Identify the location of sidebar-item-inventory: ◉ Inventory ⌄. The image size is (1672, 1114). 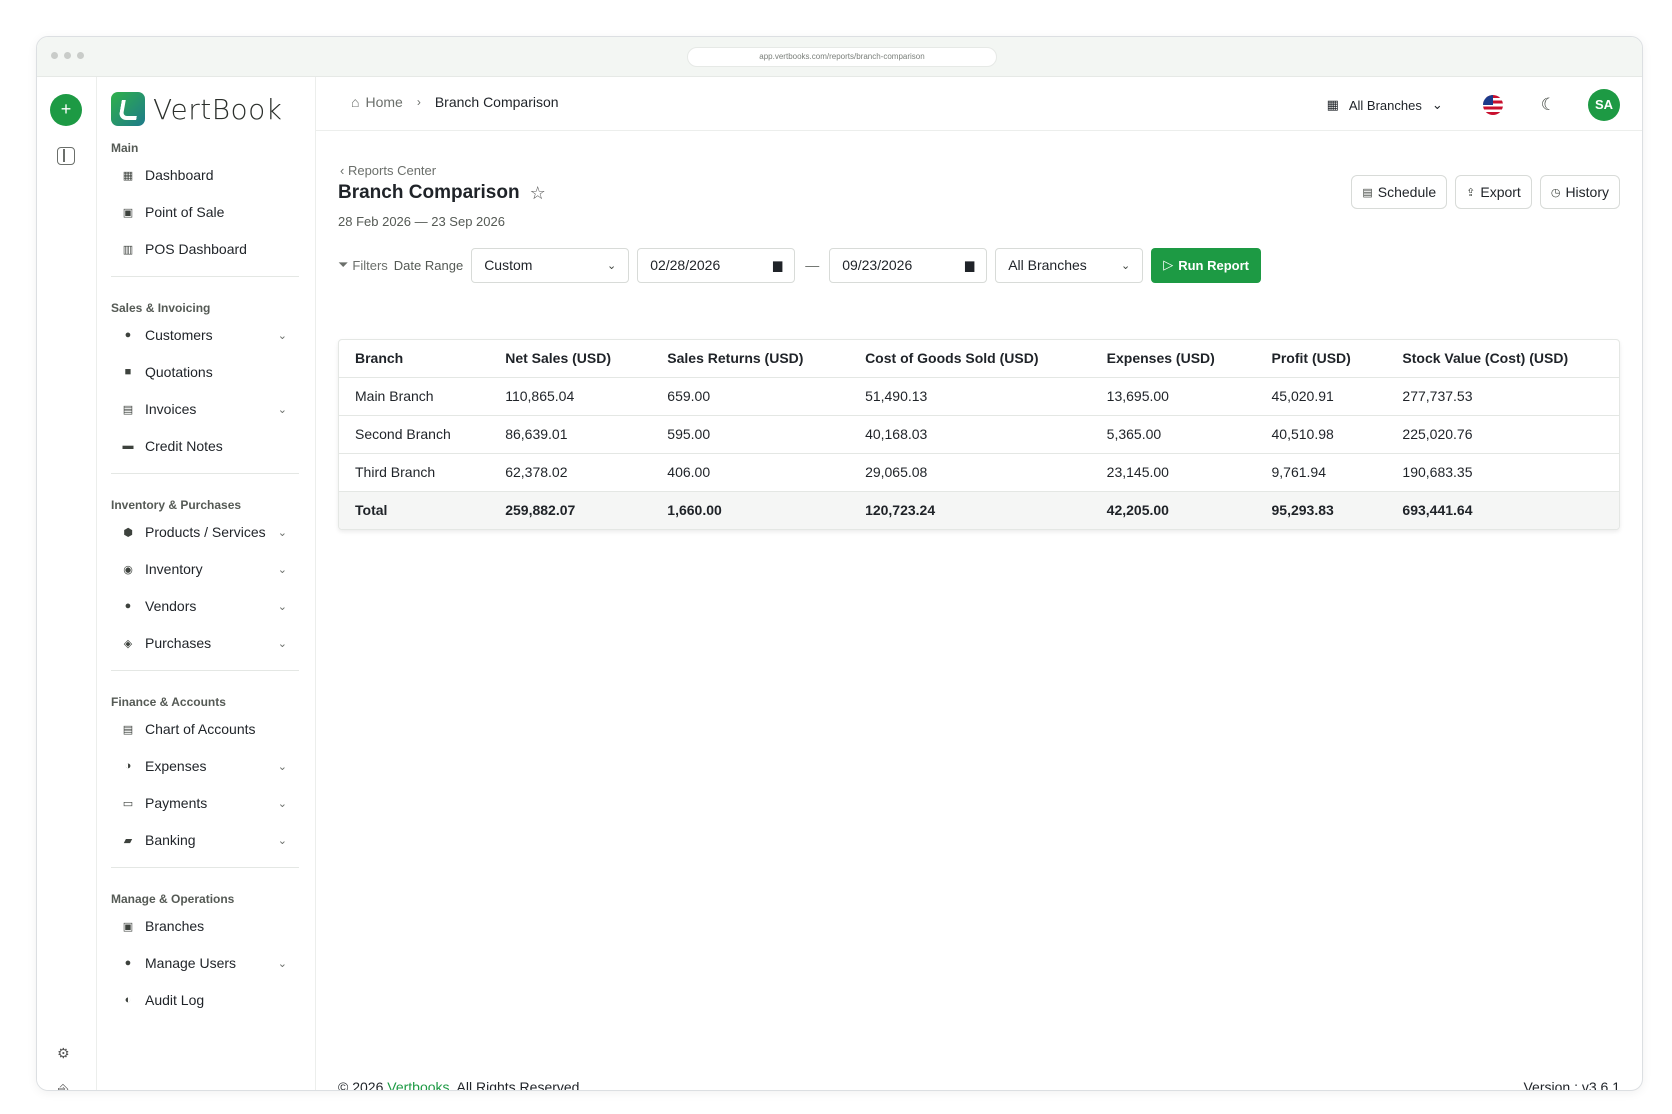
(204, 569).